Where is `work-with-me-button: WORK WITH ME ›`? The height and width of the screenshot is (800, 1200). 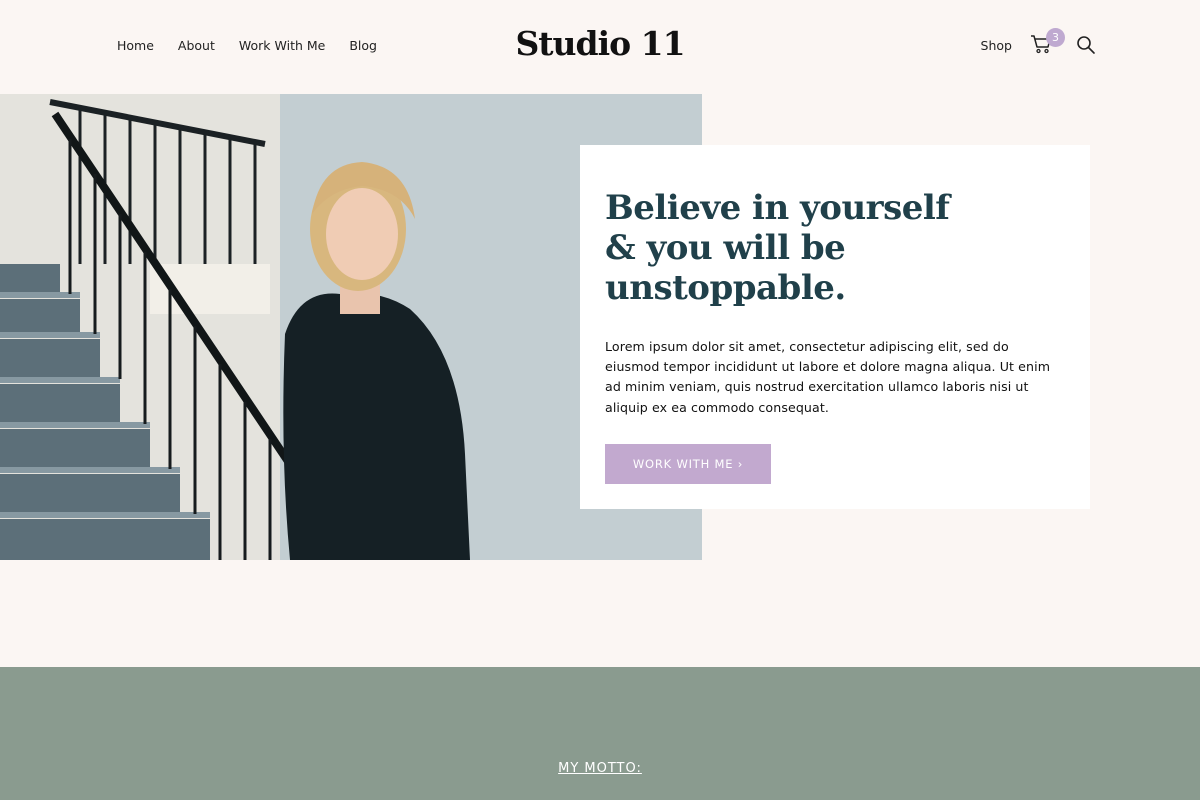
work-with-me-button: WORK WITH ME › is located at coordinates (688, 464).